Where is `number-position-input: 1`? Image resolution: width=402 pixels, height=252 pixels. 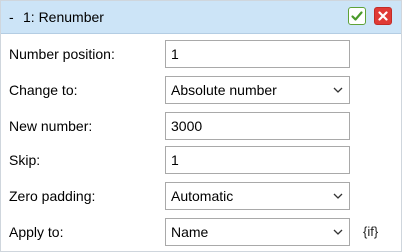 number-position-input: 1 is located at coordinates (257, 54).